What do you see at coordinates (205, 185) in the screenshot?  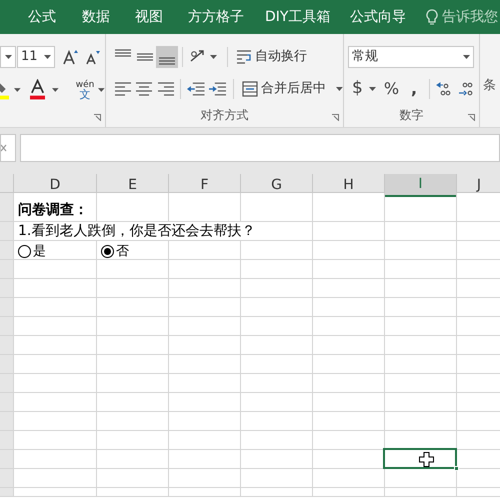 I see `column-header: F` at bounding box center [205, 185].